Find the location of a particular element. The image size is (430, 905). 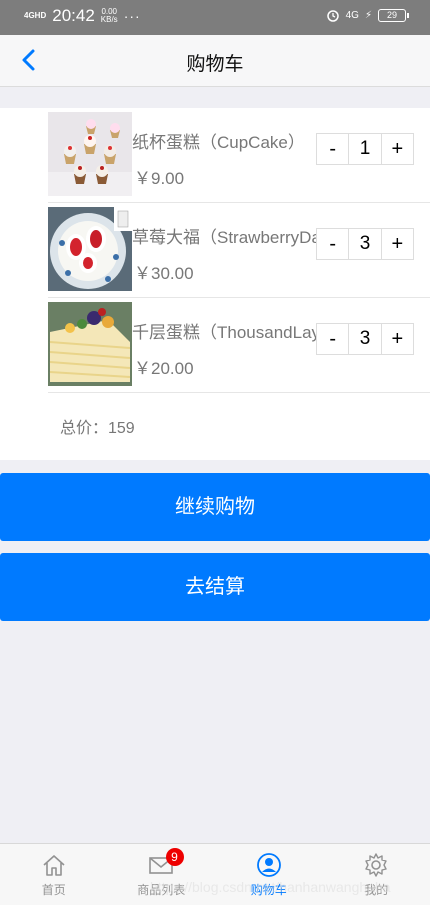

quantity-value: 1 is located at coordinates (365, 149).